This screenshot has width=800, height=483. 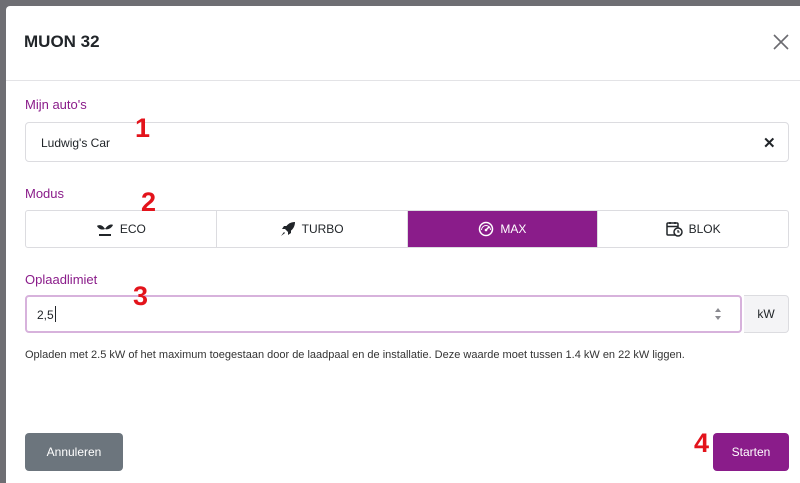 I want to click on text-caret, so click(x=55, y=314).